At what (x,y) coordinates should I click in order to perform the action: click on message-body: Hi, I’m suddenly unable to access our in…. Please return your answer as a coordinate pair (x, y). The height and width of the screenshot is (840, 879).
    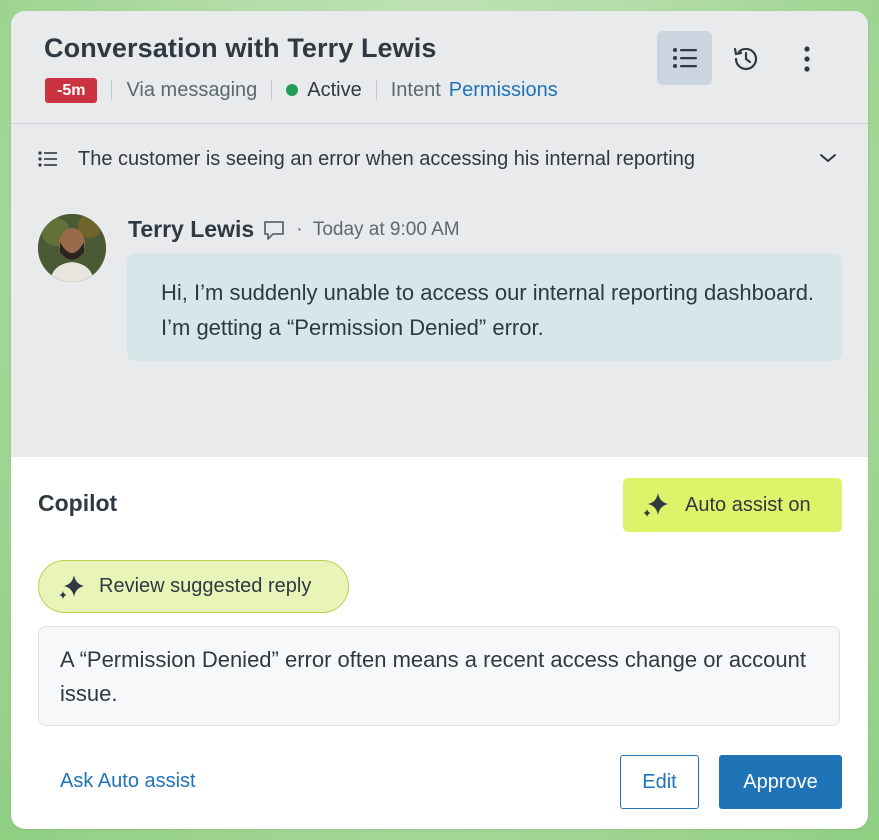
    Looking at the image, I should click on (488, 310).